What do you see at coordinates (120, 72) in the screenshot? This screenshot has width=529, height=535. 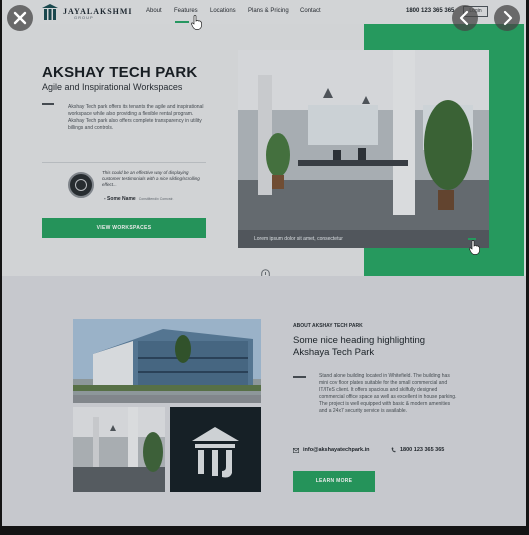 I see `hero-title: AKSHAY TECH PARK` at bounding box center [120, 72].